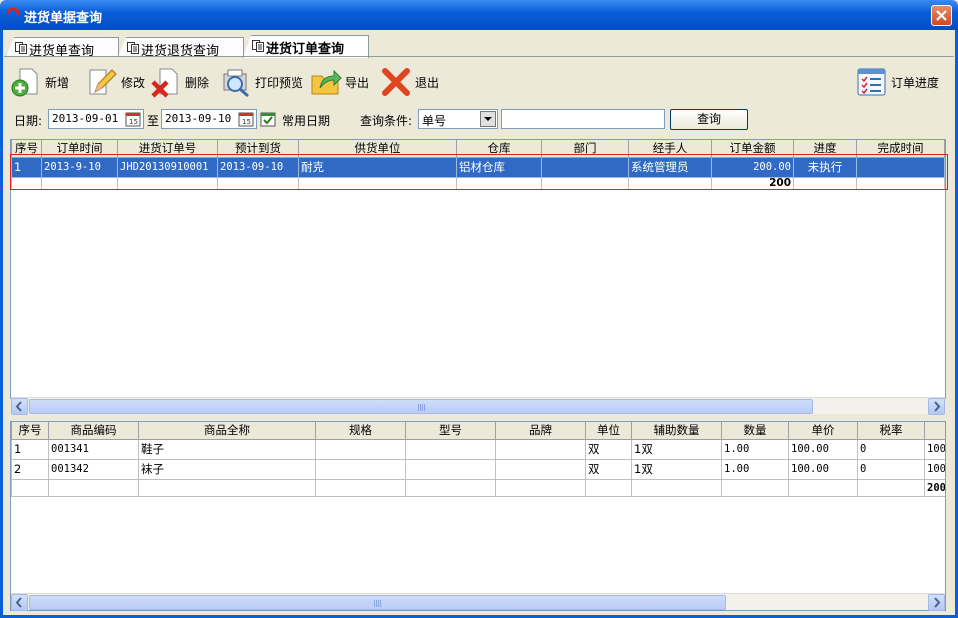  I want to click on order-progress-label: 订单进度, so click(915, 82).